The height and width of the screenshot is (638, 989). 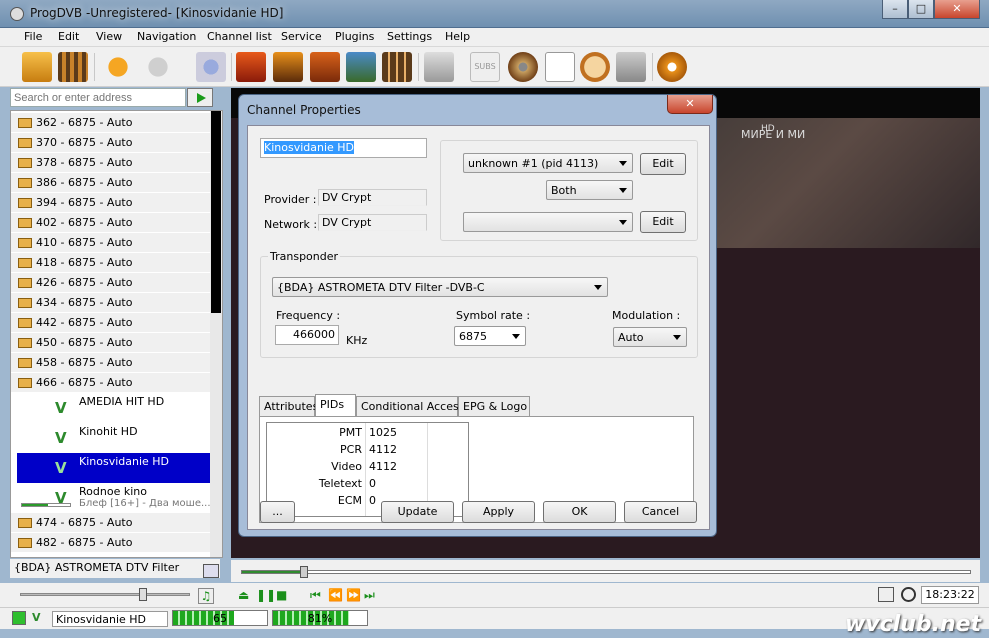 I want to click on status-channel-name: Kinosvidanie HD, so click(x=110, y=619).